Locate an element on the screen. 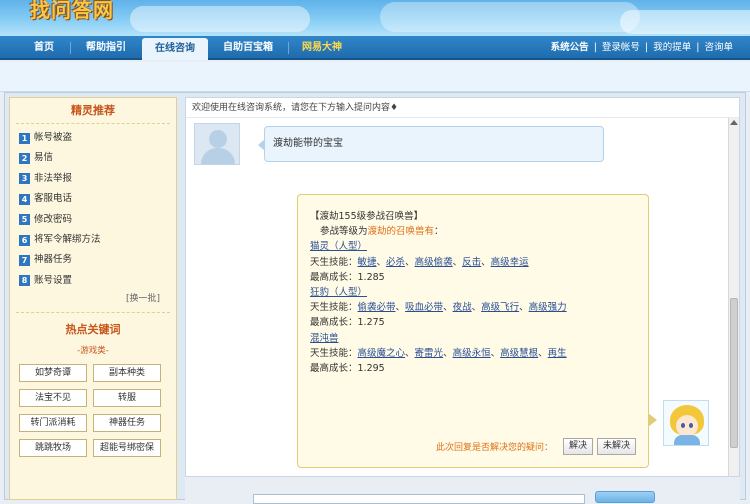 This screenshot has width=750, height=504. recommend-item: 6 将军令解绑方法 is located at coordinates (93, 240).